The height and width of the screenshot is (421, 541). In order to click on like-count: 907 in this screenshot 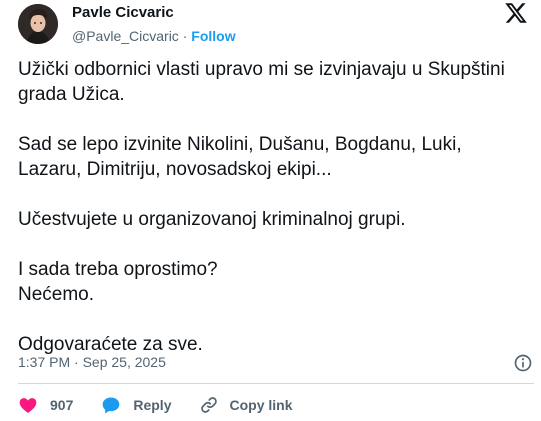, I will do `click(62, 405)`.